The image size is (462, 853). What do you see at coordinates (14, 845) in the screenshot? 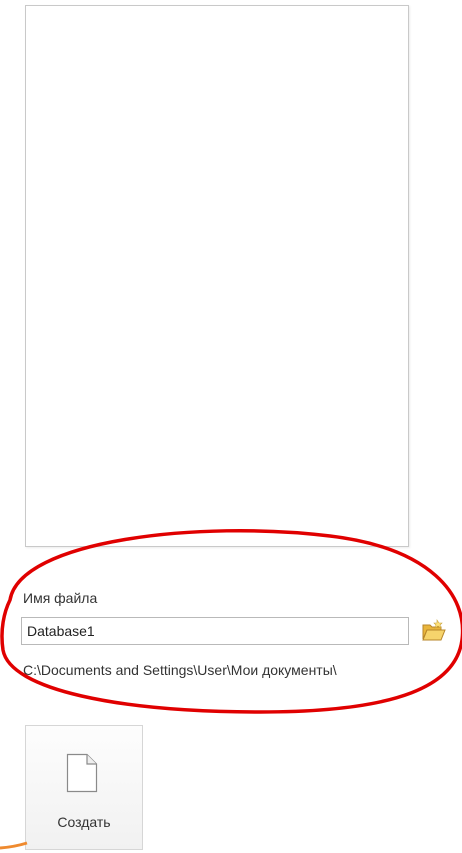
I see `orange-arrow-pointer` at bounding box center [14, 845].